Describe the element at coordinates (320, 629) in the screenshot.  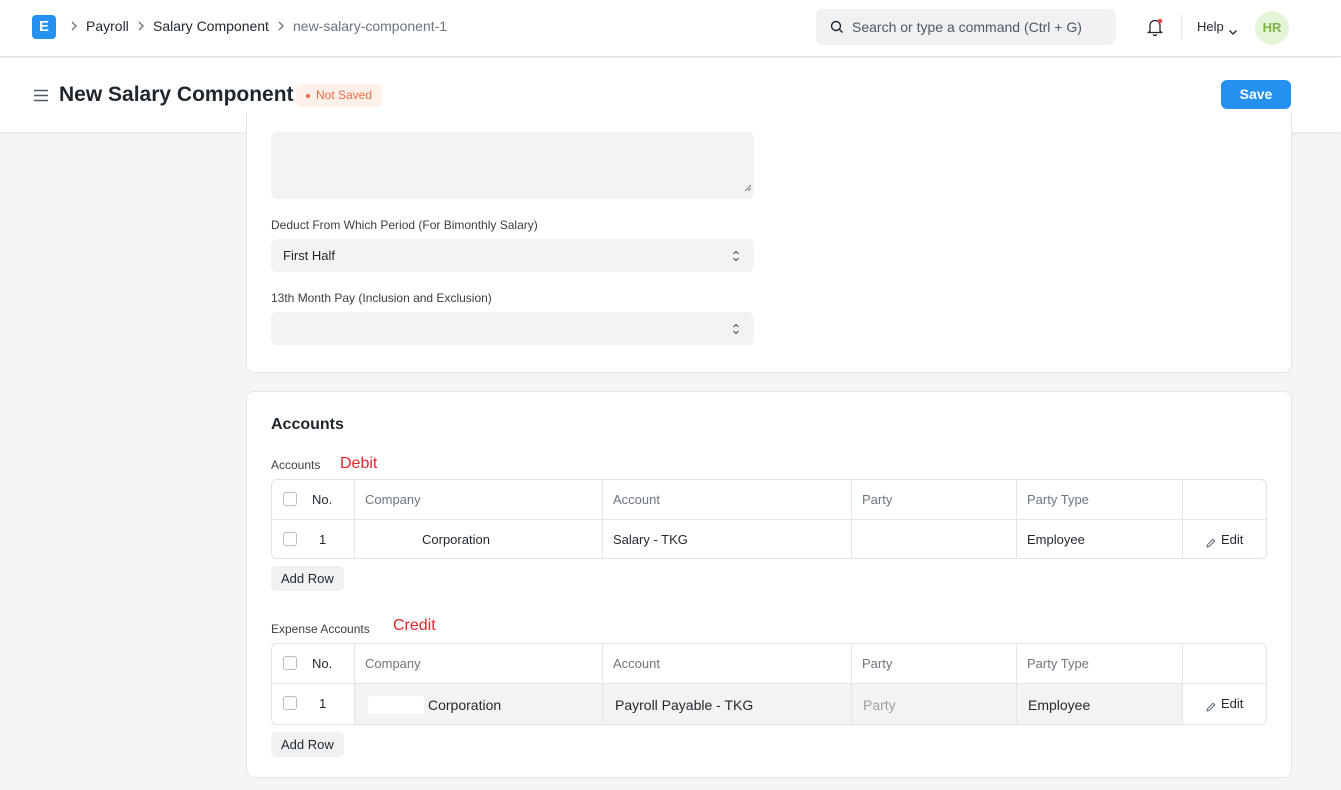
I see `credit-table-label: Expense Accounts` at that location.